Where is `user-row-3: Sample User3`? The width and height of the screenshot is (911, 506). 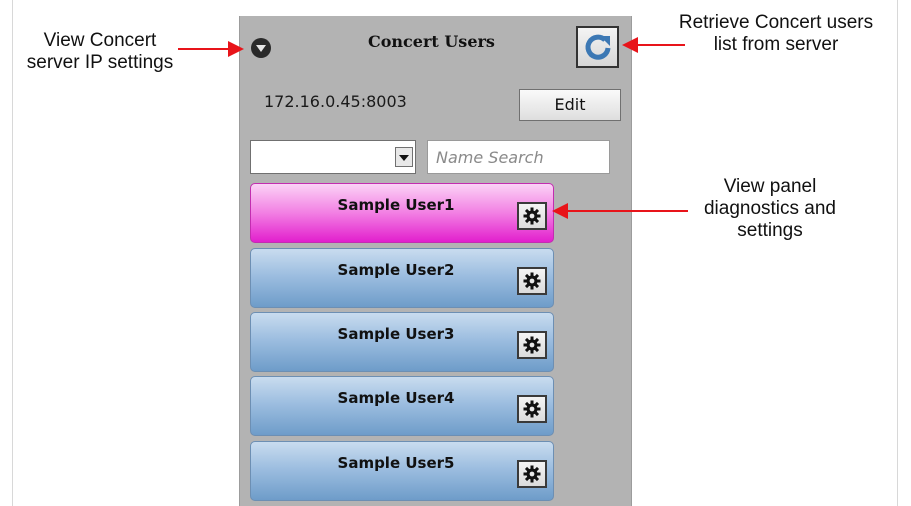
user-row-3: Sample User3 is located at coordinates (402, 342).